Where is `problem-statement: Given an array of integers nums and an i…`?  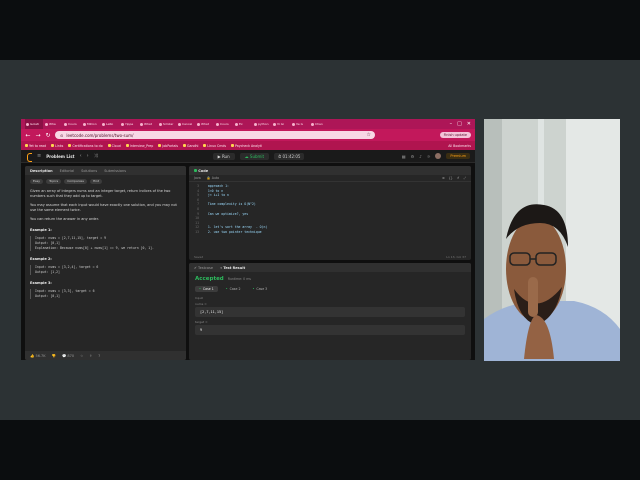 problem-statement: Given an array of integers nums and an i… is located at coordinates (100, 193).